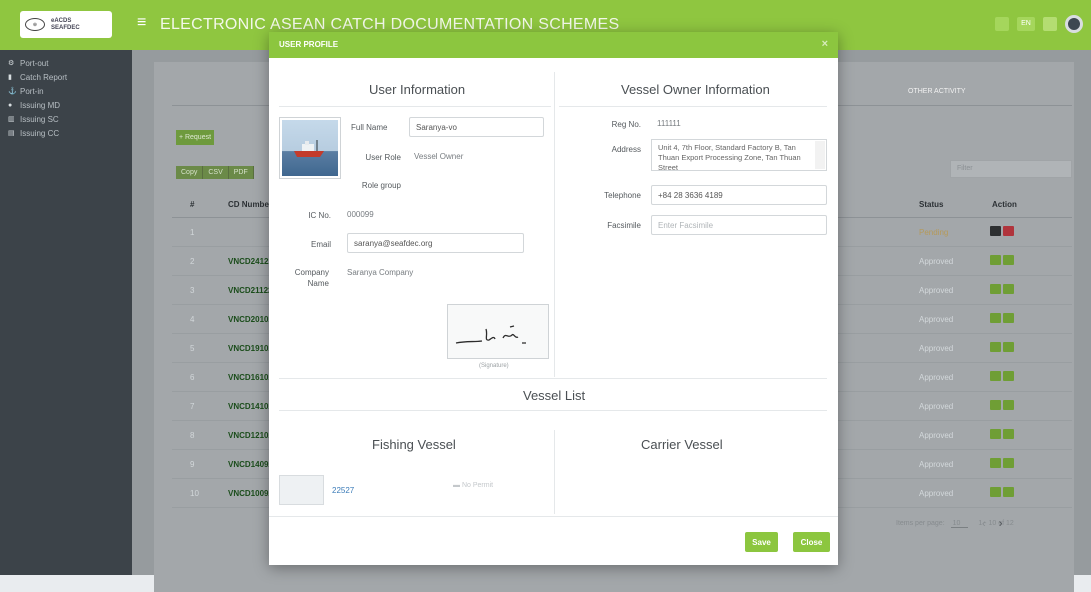  I want to click on close-button: Close, so click(811, 542).